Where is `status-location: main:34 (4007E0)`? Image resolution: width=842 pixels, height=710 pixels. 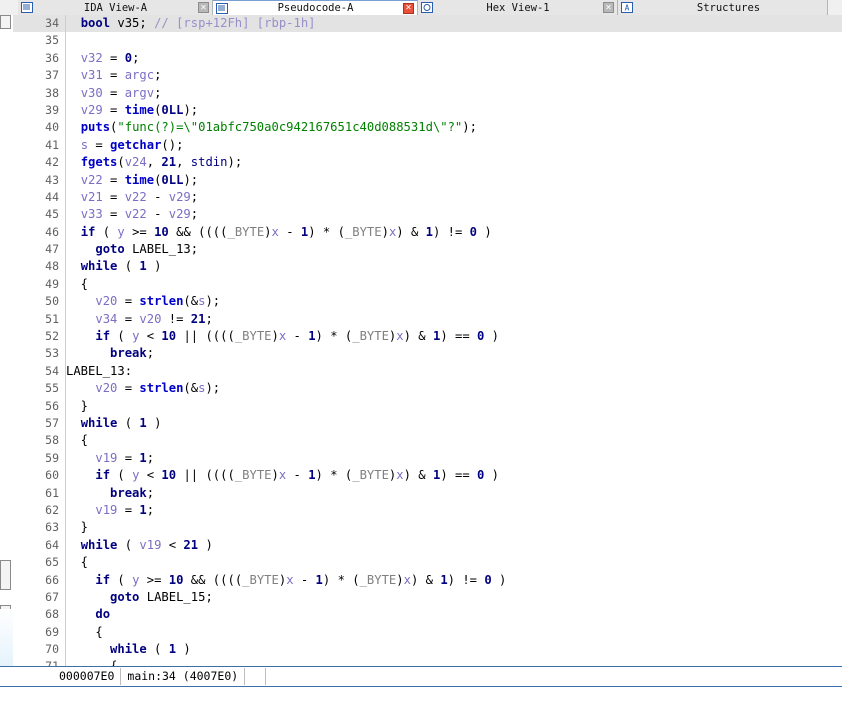
status-location: main:34 (4007E0) is located at coordinates (183, 676).